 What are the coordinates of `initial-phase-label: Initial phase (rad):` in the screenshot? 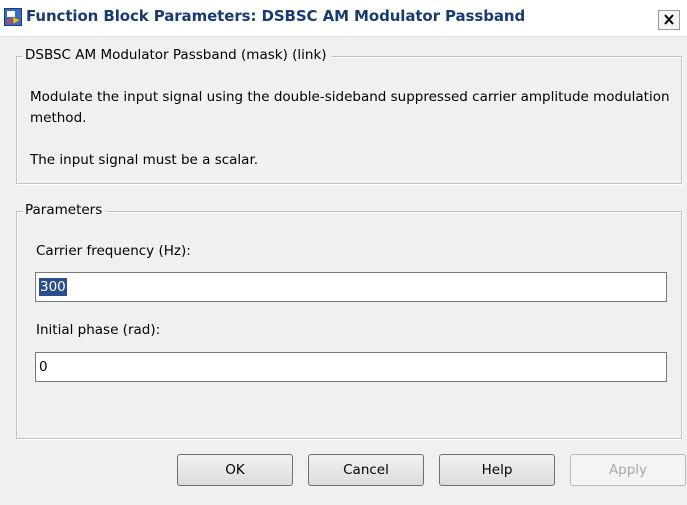 It's located at (98, 330).